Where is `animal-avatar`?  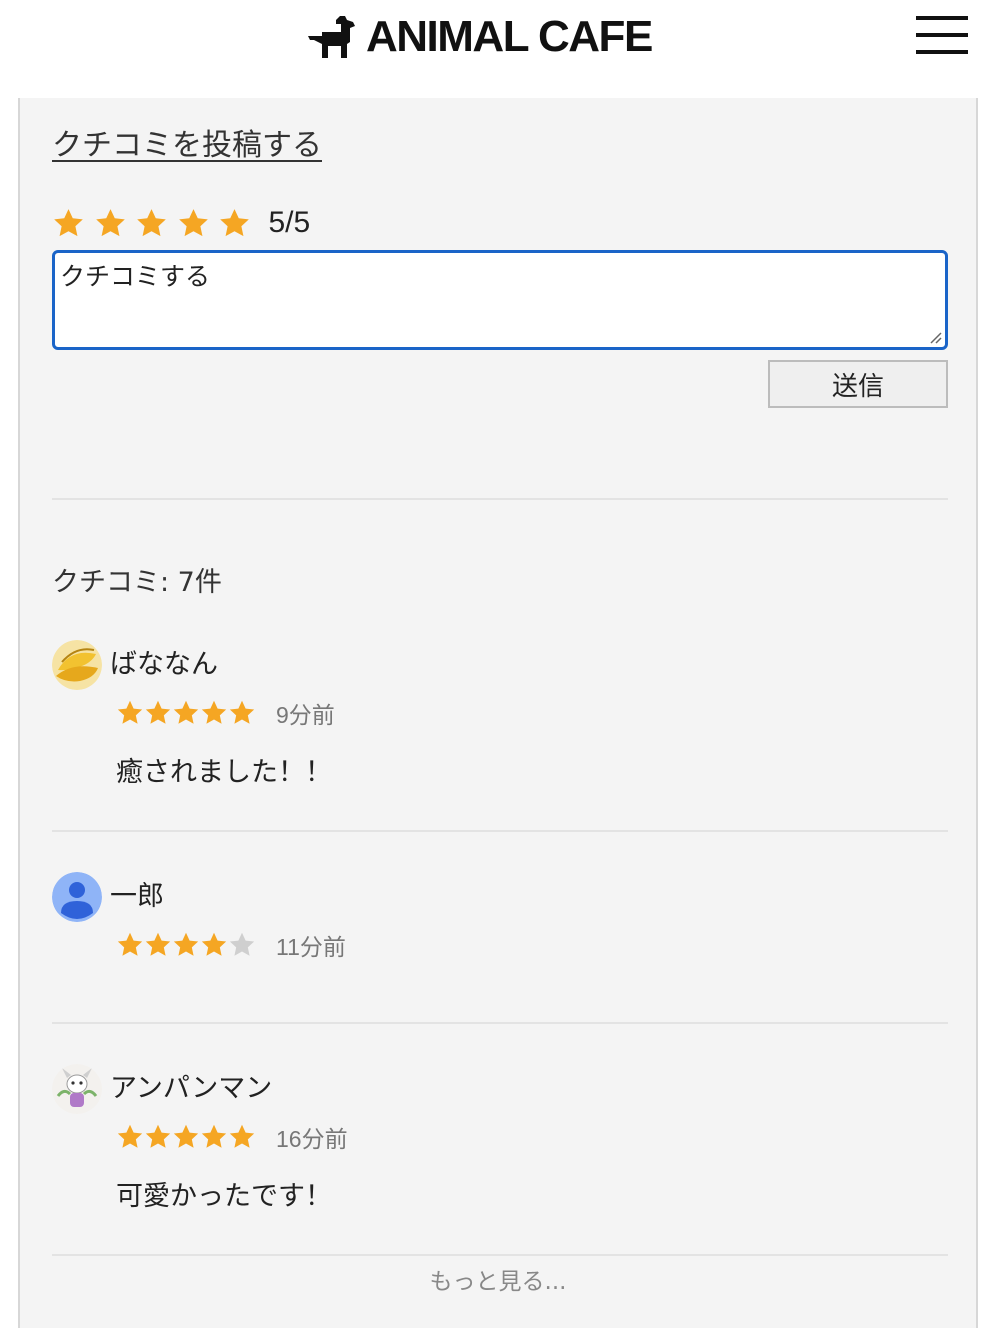
animal-avatar is located at coordinates (77, 1089).